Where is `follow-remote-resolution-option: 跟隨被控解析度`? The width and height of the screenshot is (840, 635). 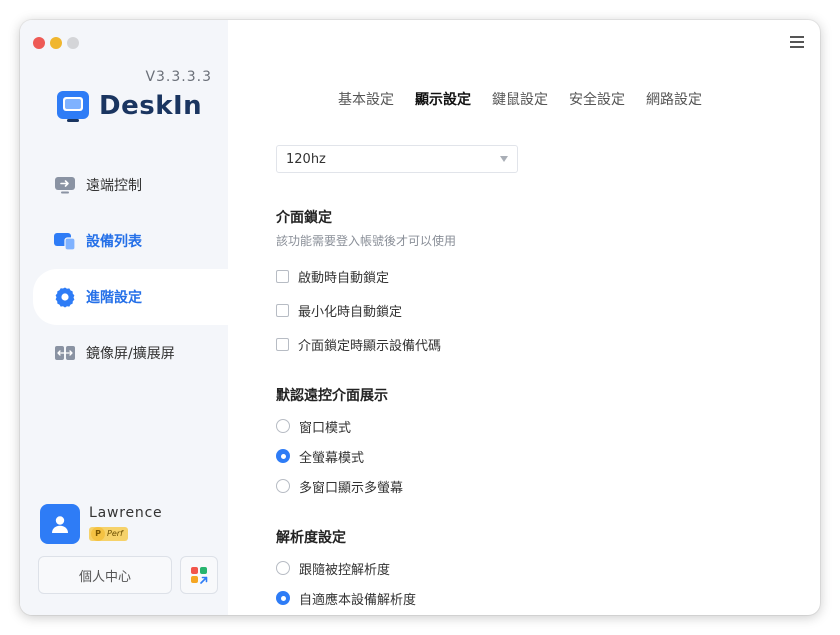
follow-remote-resolution-option: 跟隨被控解析度 is located at coordinates (536, 568).